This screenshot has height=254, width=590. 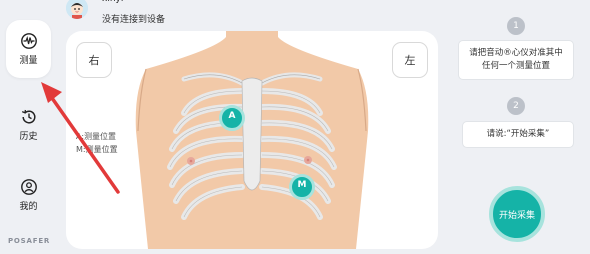 I want to click on step-1-badge: 1, so click(x=516, y=26).